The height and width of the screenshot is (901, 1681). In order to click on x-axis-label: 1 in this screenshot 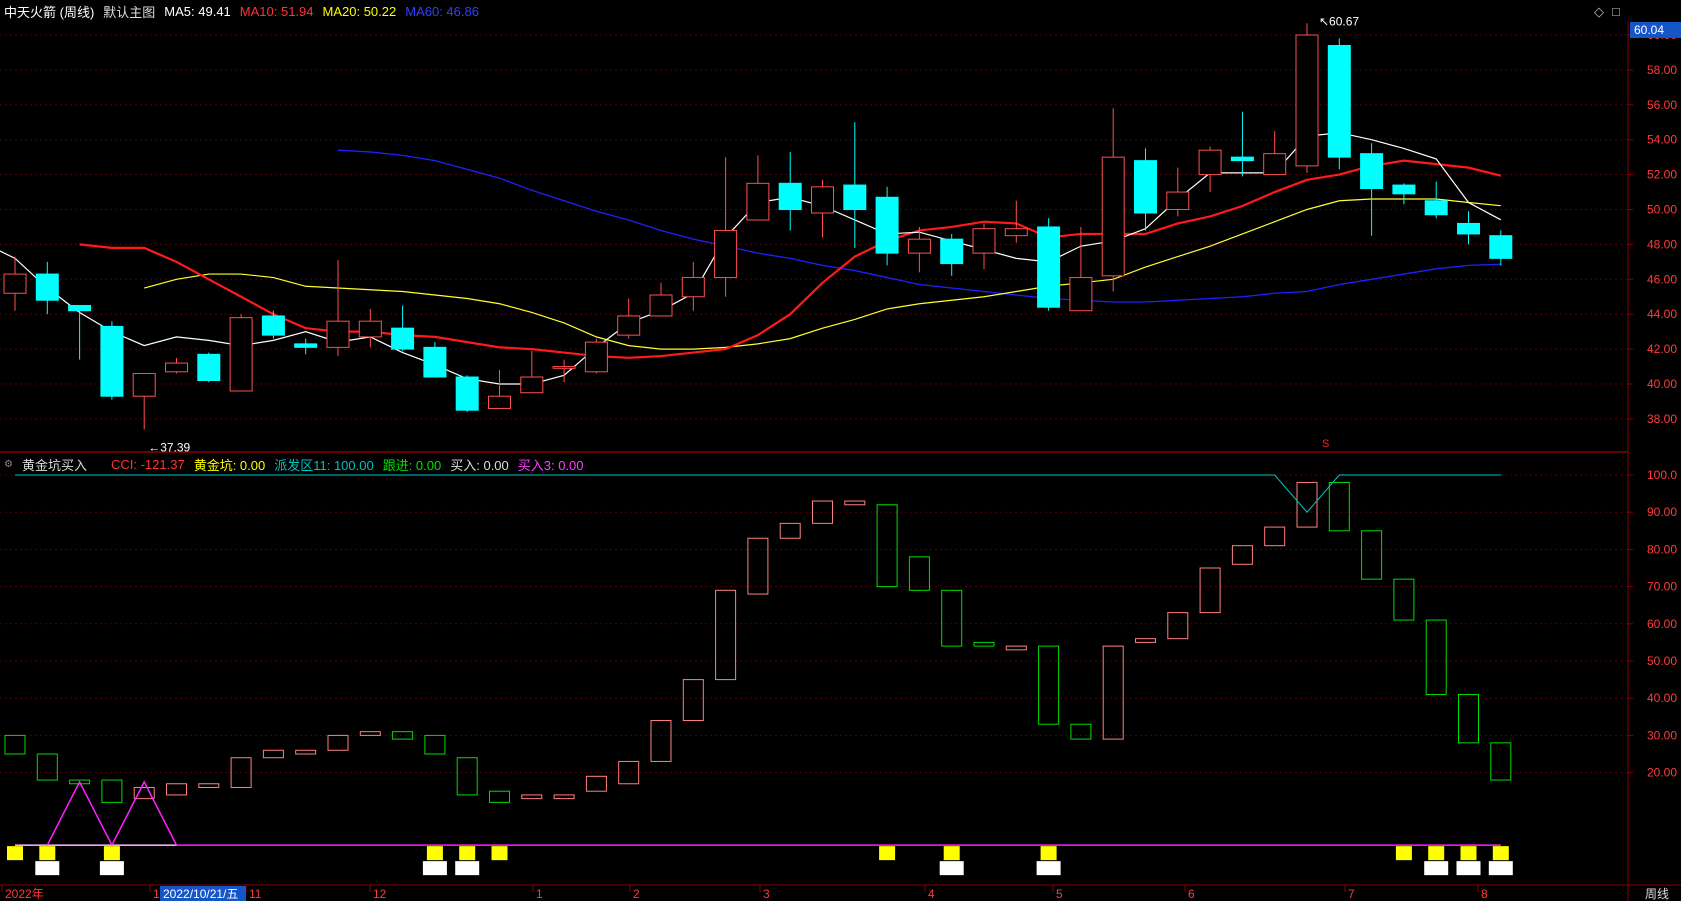, I will do `click(539, 894)`.